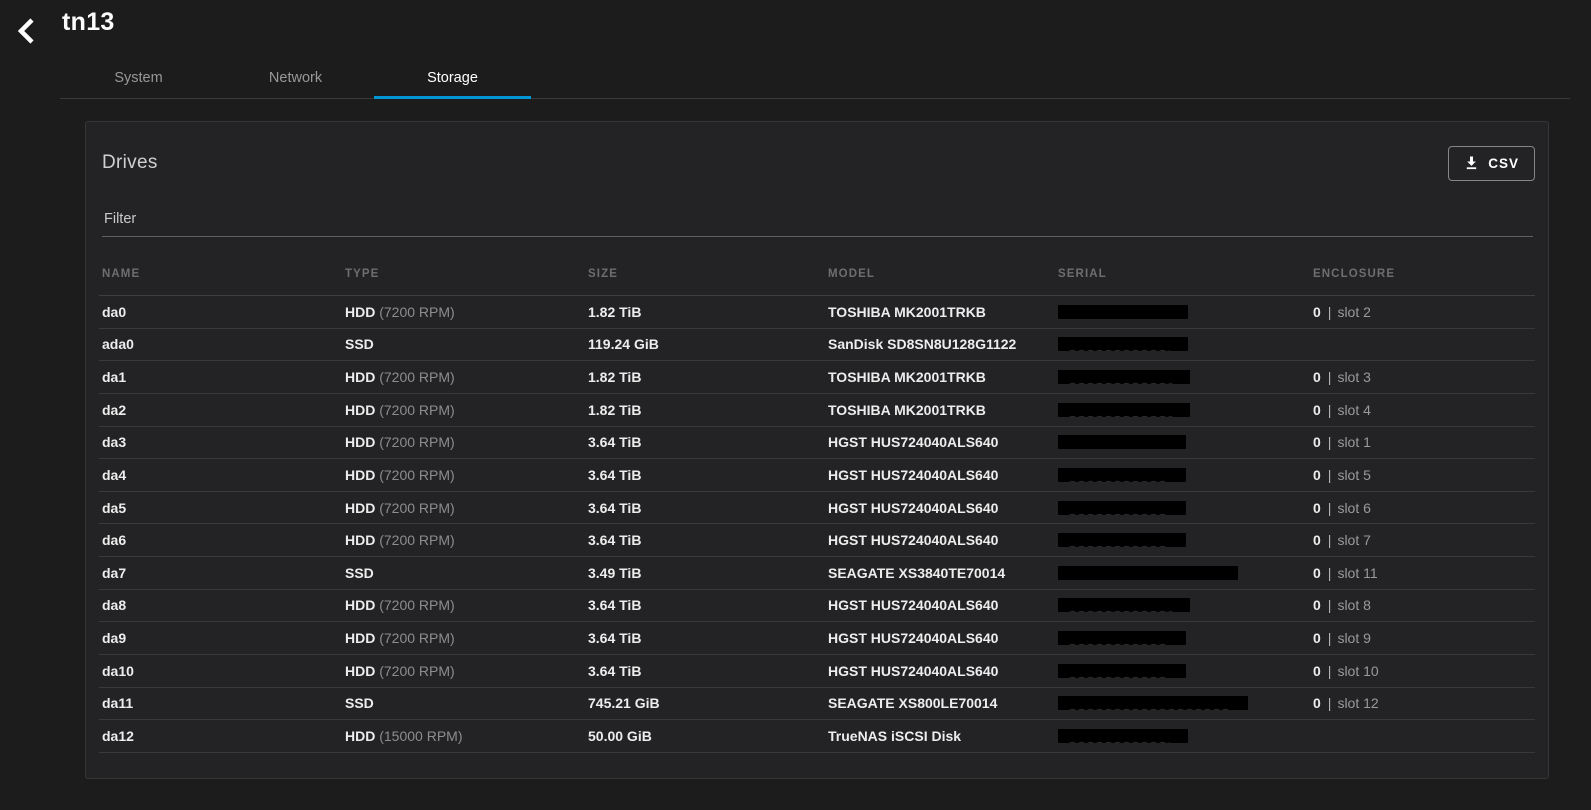  What do you see at coordinates (114, 377) in the screenshot?
I see `cell-name: da1` at bounding box center [114, 377].